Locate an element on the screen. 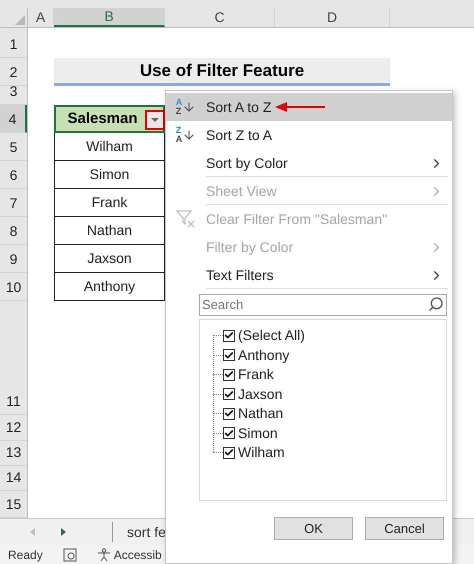 This screenshot has height=564, width=474. row-header: 7 is located at coordinates (13, 203).